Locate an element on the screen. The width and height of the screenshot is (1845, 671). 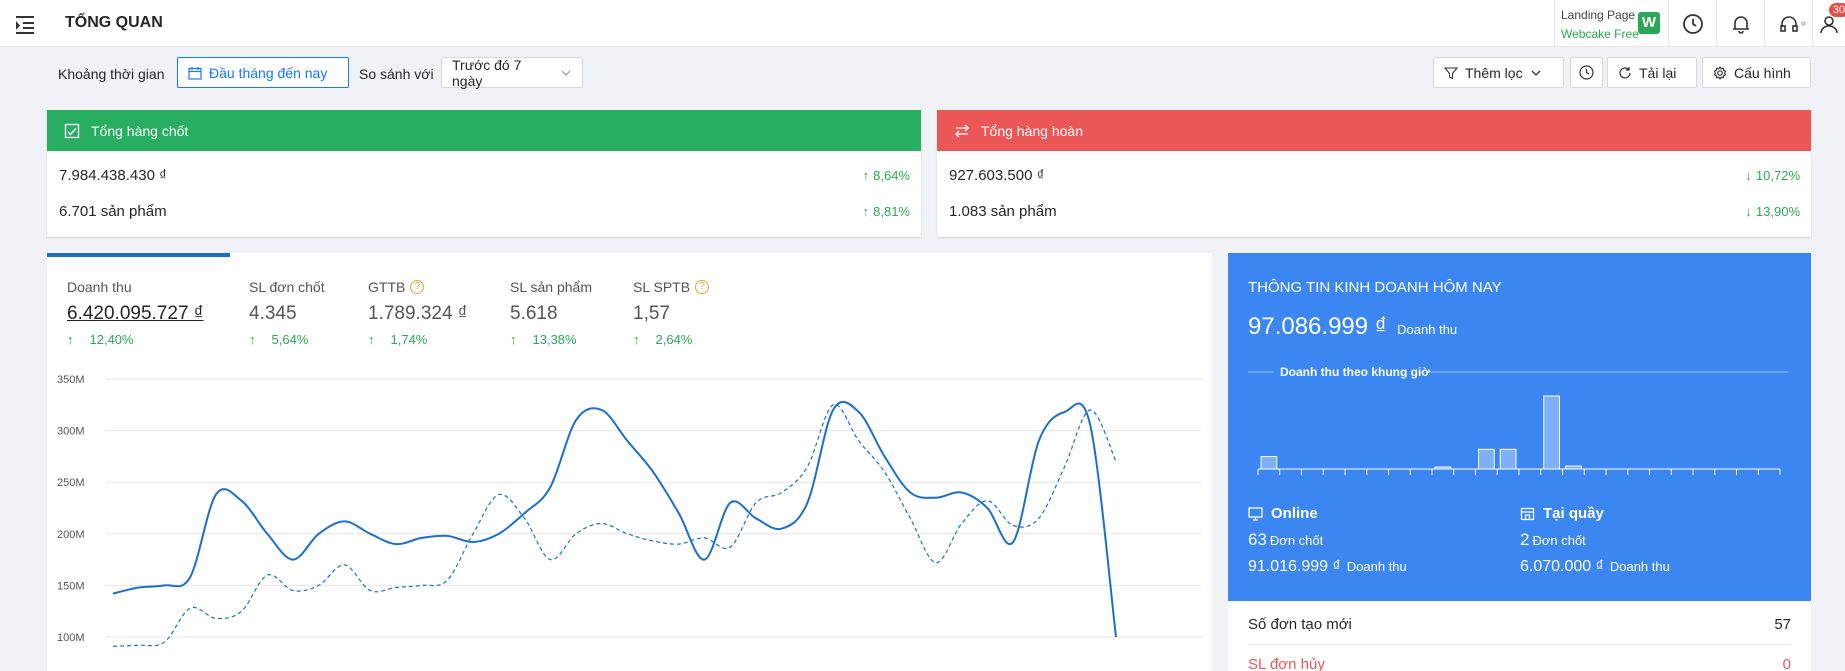
closed-amount-change: ↑ 8,64% is located at coordinates (886, 175).